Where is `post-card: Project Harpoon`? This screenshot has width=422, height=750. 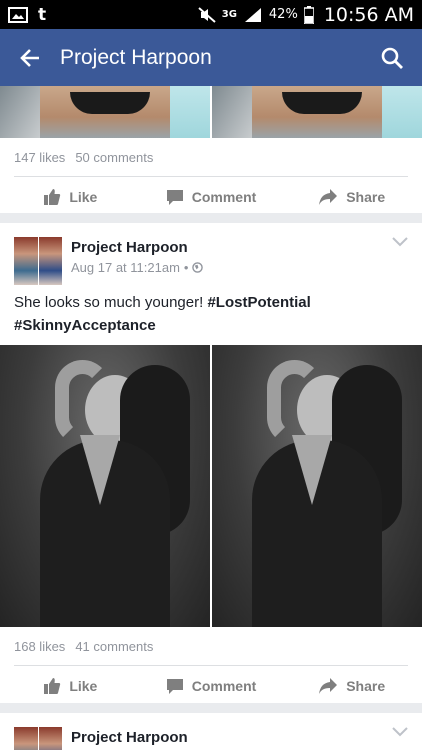 post-card: Project Harpoon is located at coordinates (211, 731).